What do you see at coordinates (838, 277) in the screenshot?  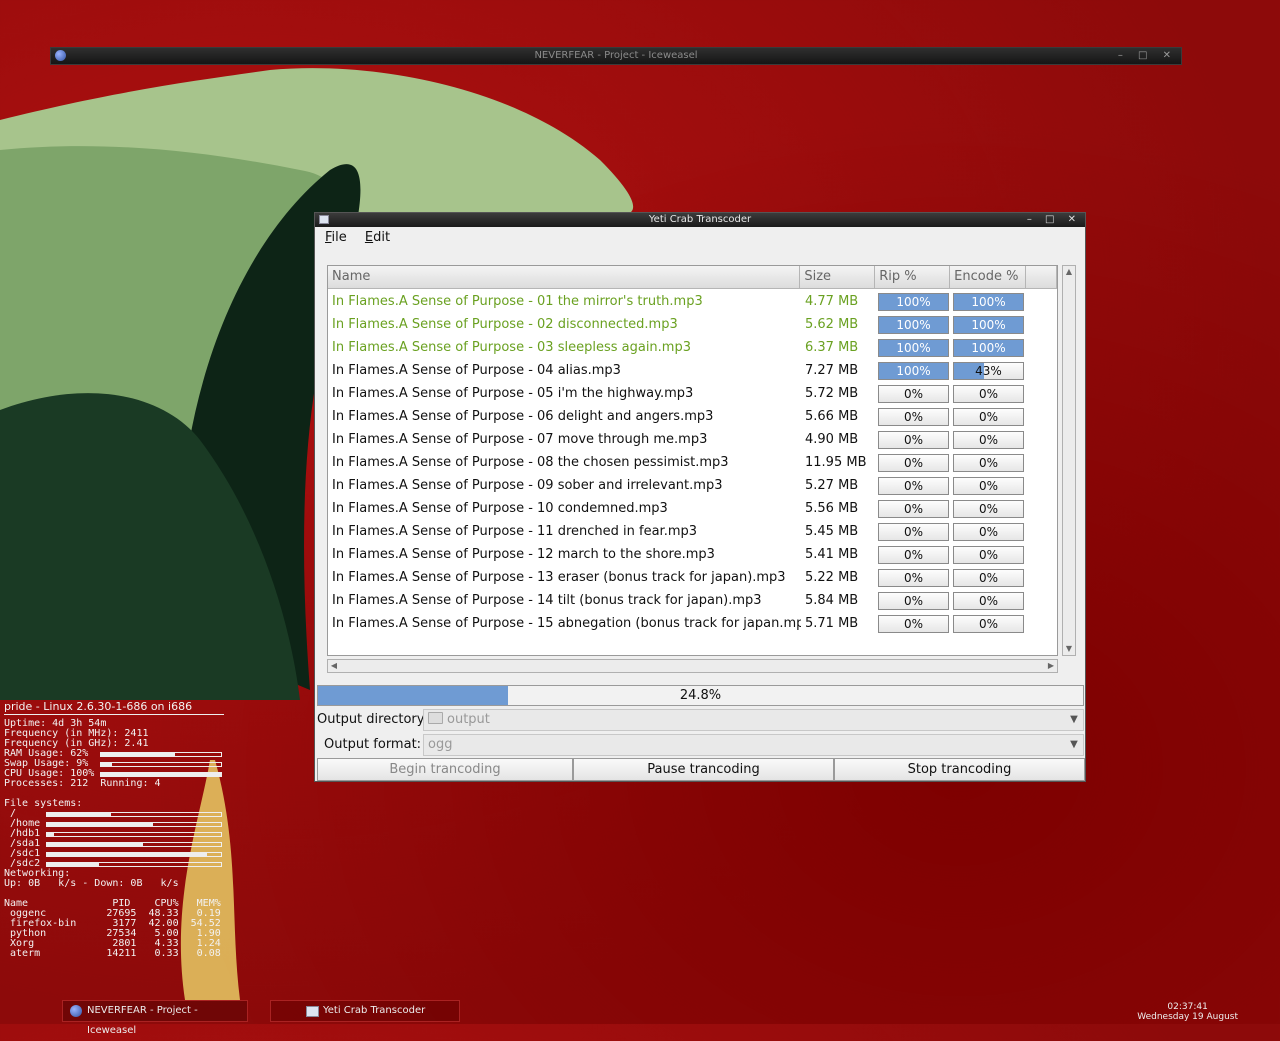 I see `column-header-size: Size` at bounding box center [838, 277].